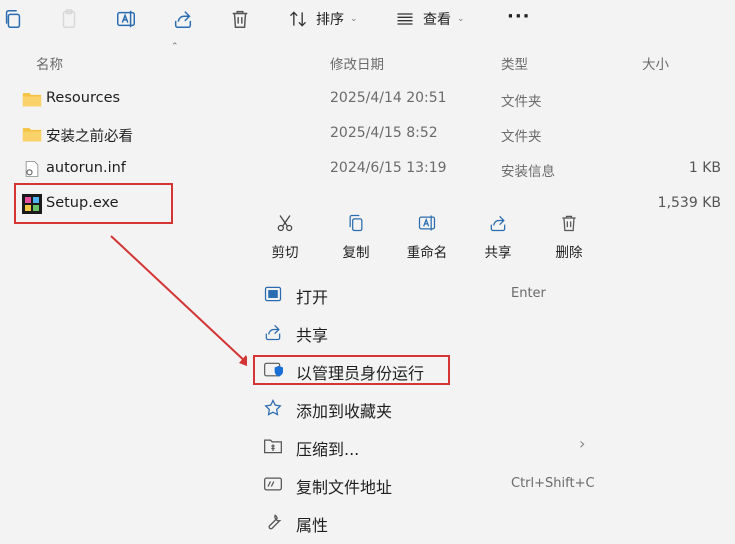  What do you see at coordinates (498, 253) in the screenshot?
I see `share-label: 共享` at bounding box center [498, 253].